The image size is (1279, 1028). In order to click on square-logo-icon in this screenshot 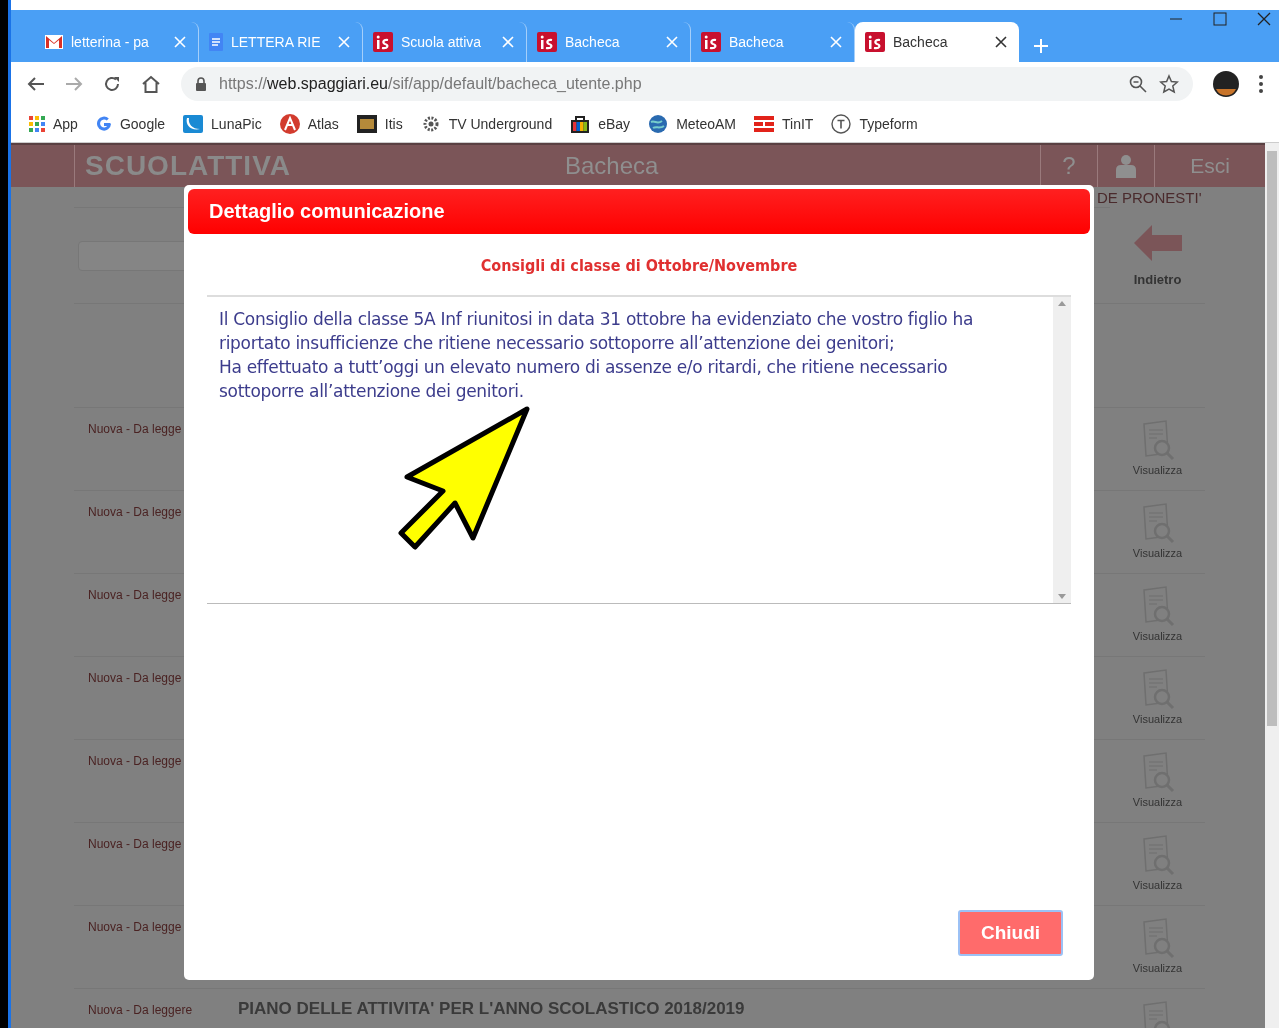, I will do `click(366, 124)`.